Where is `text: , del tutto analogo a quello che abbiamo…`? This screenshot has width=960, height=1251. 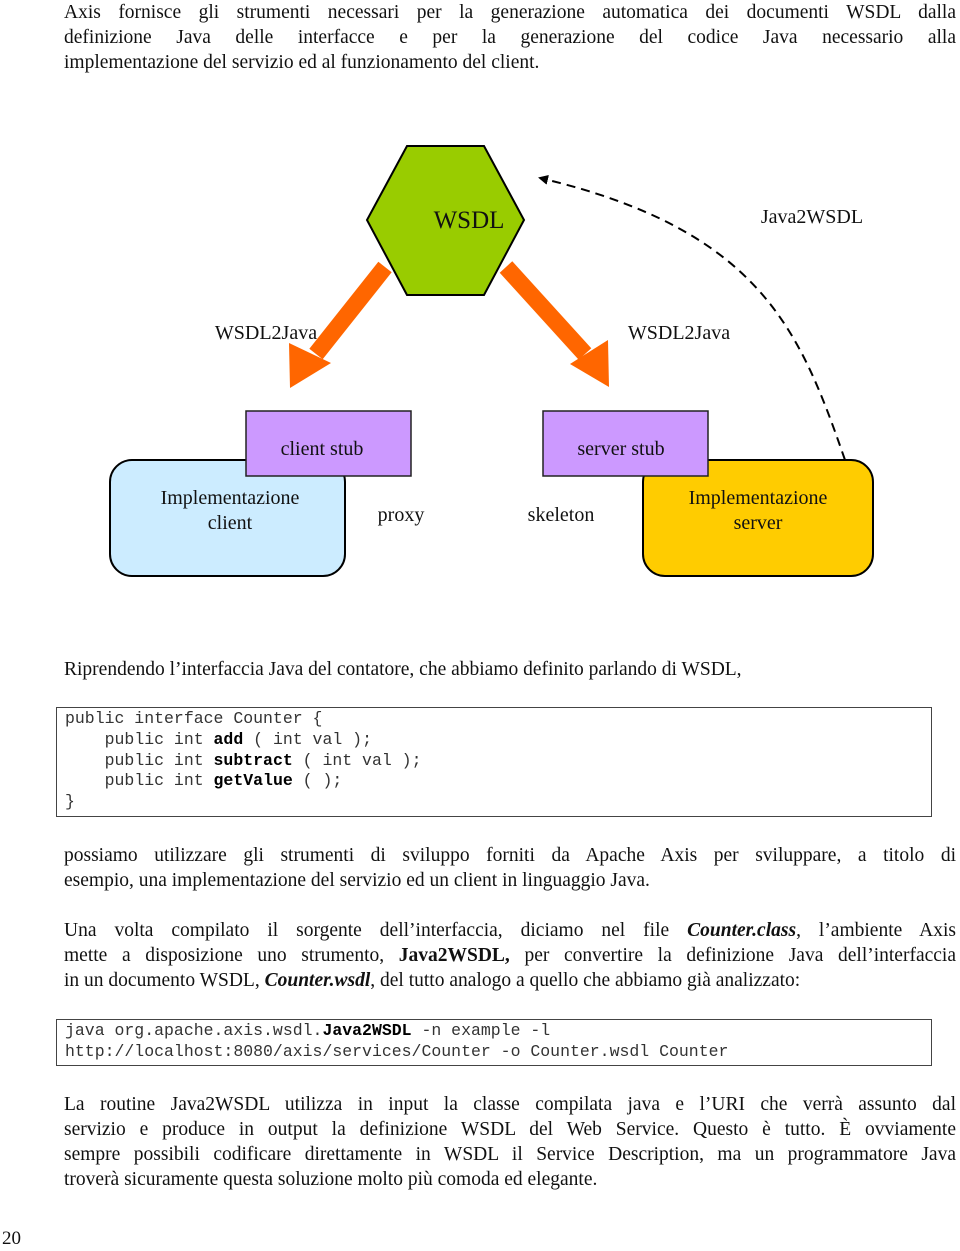
text: , del tutto analogo a quello che abbiamo… is located at coordinates (585, 980).